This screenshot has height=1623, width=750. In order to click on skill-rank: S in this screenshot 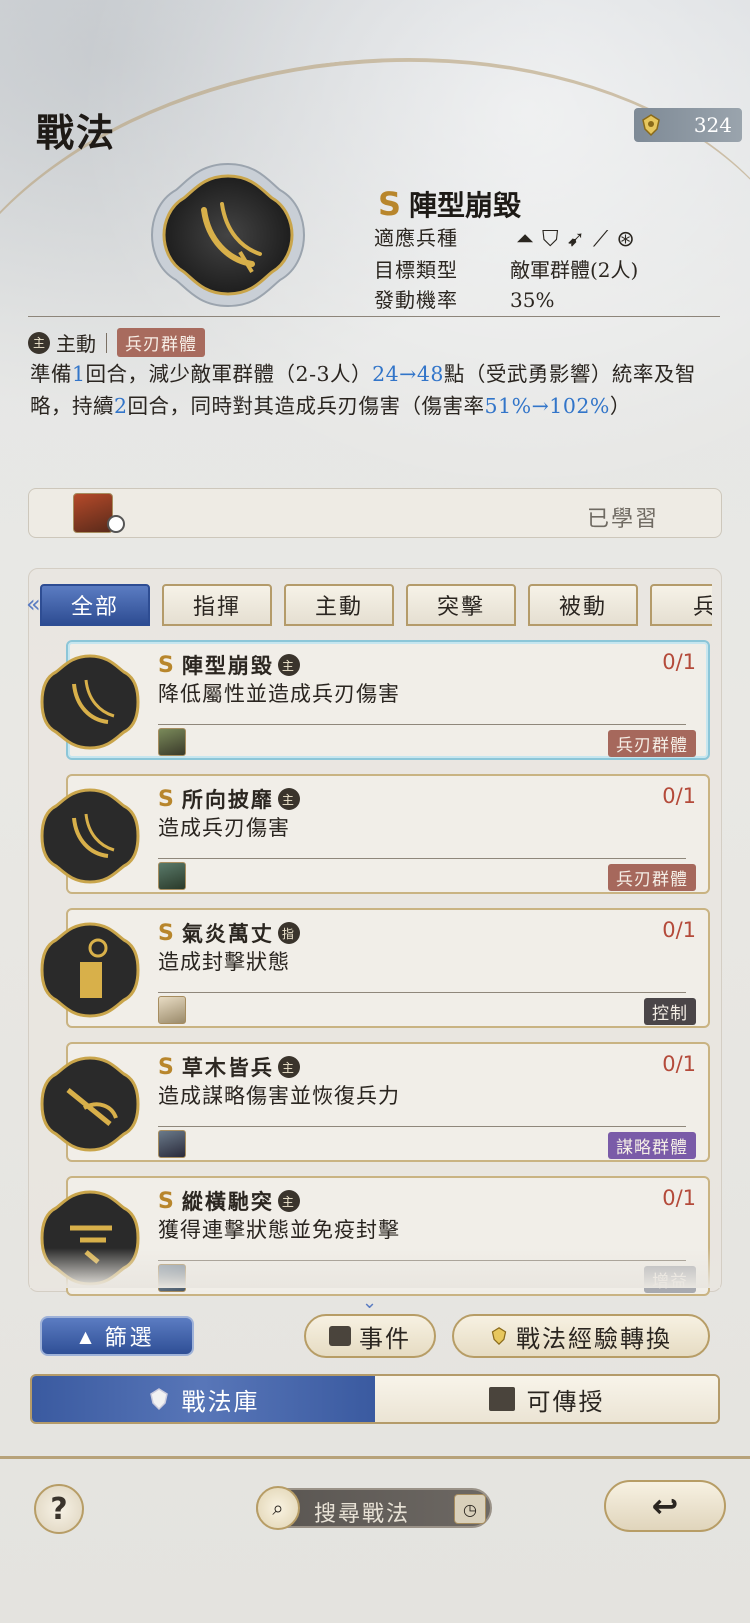, I will do `click(390, 204)`.